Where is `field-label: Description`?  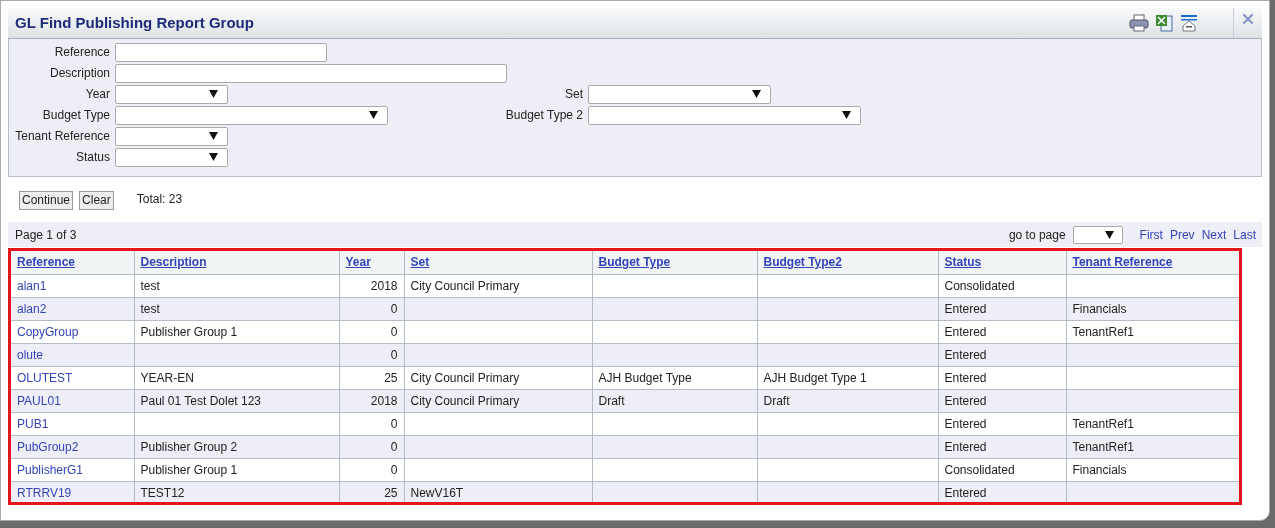
field-label: Description is located at coordinates (79, 73).